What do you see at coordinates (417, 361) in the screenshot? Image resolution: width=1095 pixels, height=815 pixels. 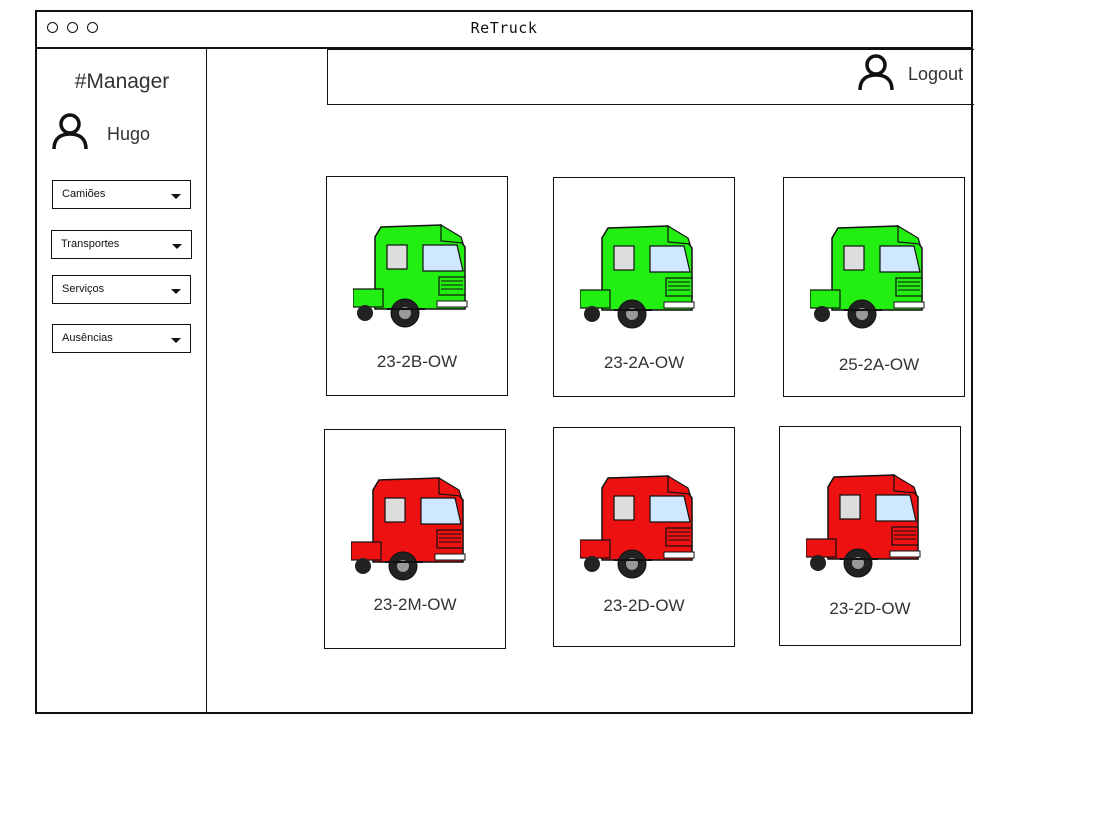 I see `truck-plate: 23-2B-OW` at bounding box center [417, 361].